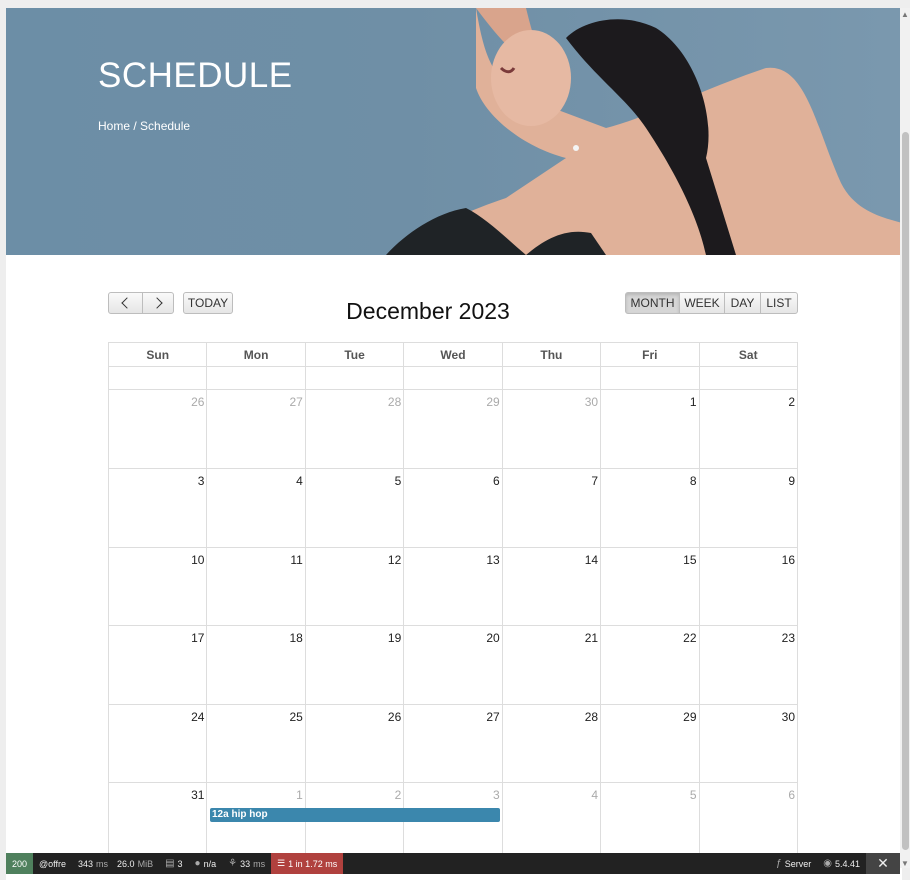 The image size is (910, 880). What do you see at coordinates (551, 508) in the screenshot?
I see `day-cell: 7` at bounding box center [551, 508].